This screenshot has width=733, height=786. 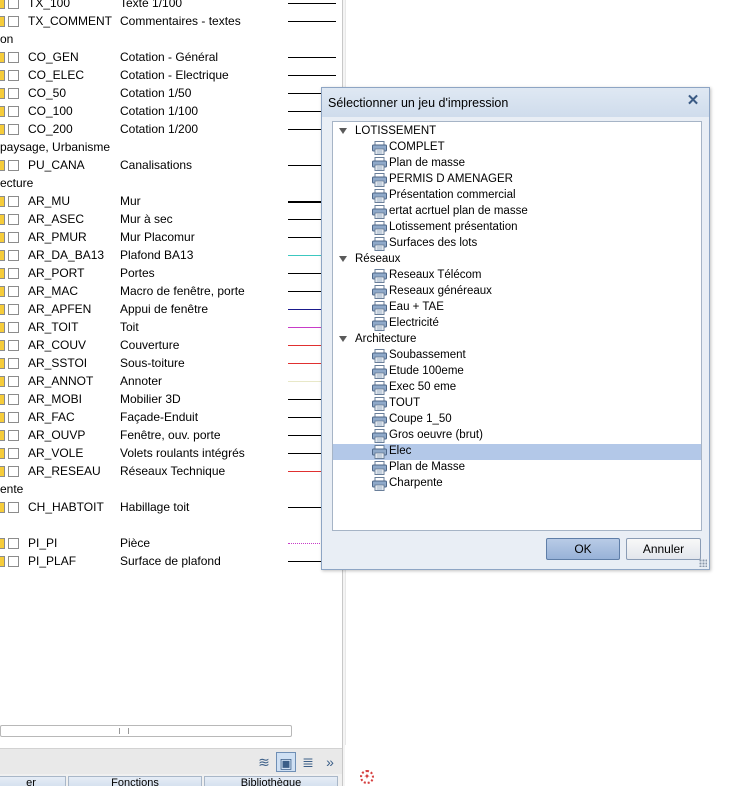 What do you see at coordinates (171, 345) in the screenshot?
I see `layer-row: AR_COUV Couverture` at bounding box center [171, 345].